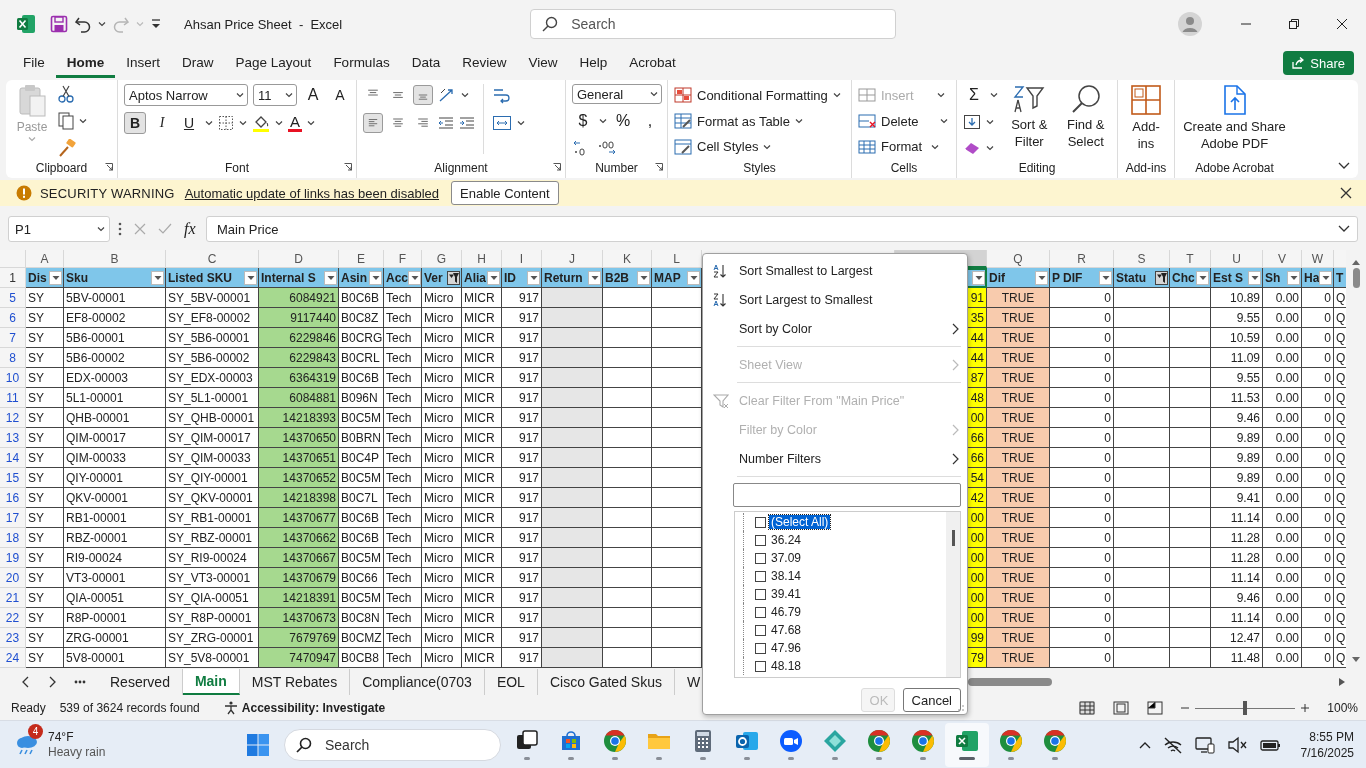 The height and width of the screenshot is (768, 1366). What do you see at coordinates (83, 24) in the screenshot?
I see `undo-icon` at bounding box center [83, 24].